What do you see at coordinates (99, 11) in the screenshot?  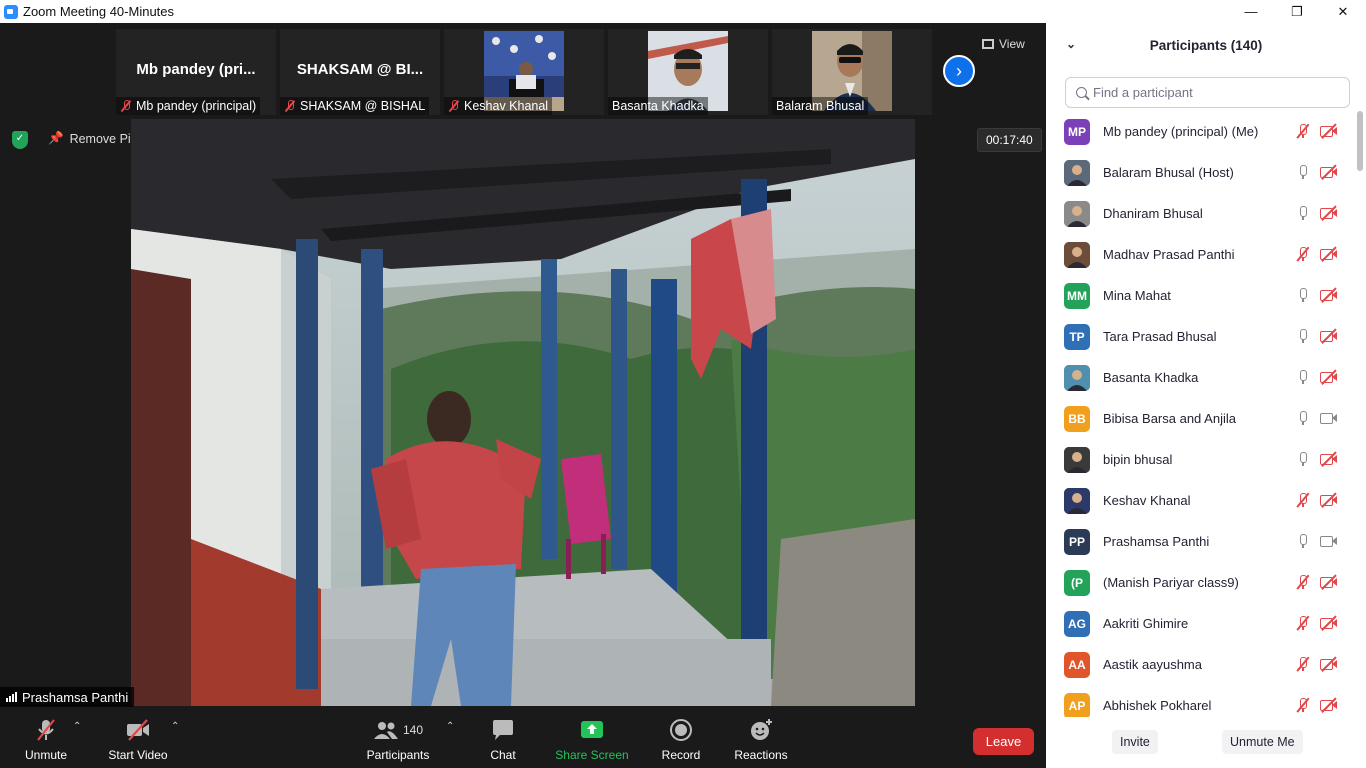 I see `window-title: Zoom Meeting 40-Minutes` at bounding box center [99, 11].